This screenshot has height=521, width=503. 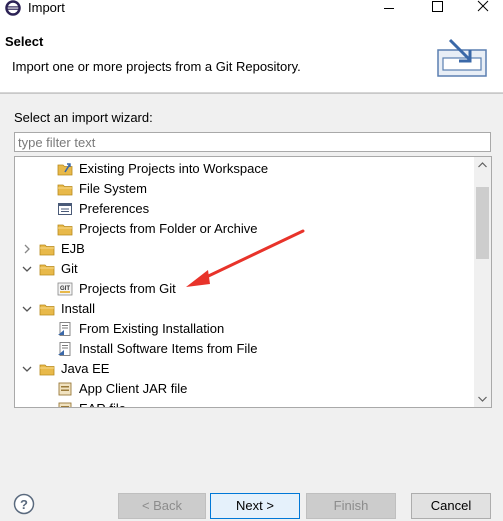 What do you see at coordinates (162, 506) in the screenshot?
I see `back-button: < Back` at bounding box center [162, 506].